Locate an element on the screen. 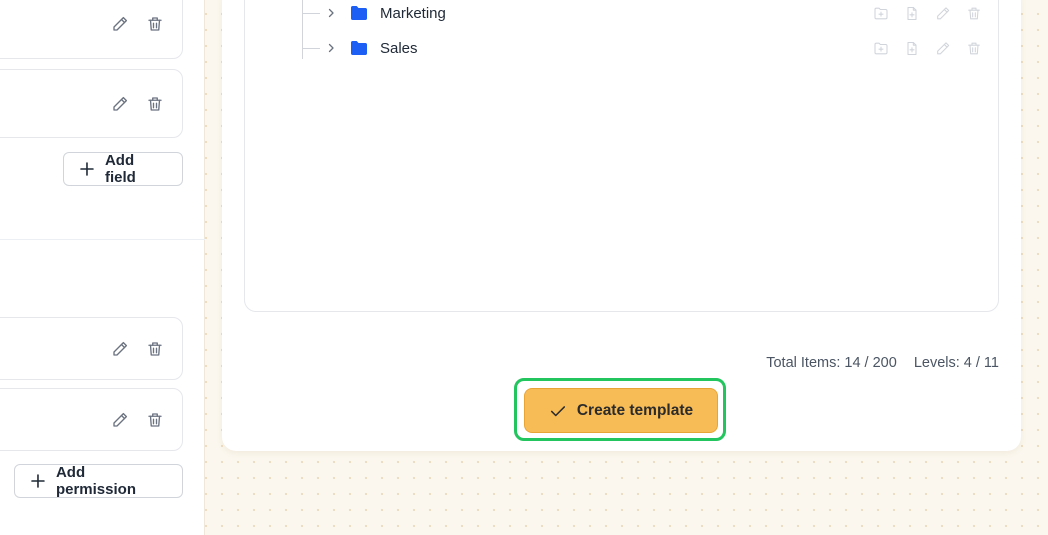 The height and width of the screenshot is (535, 1048). add-permission-button: Add permission is located at coordinates (98, 481).